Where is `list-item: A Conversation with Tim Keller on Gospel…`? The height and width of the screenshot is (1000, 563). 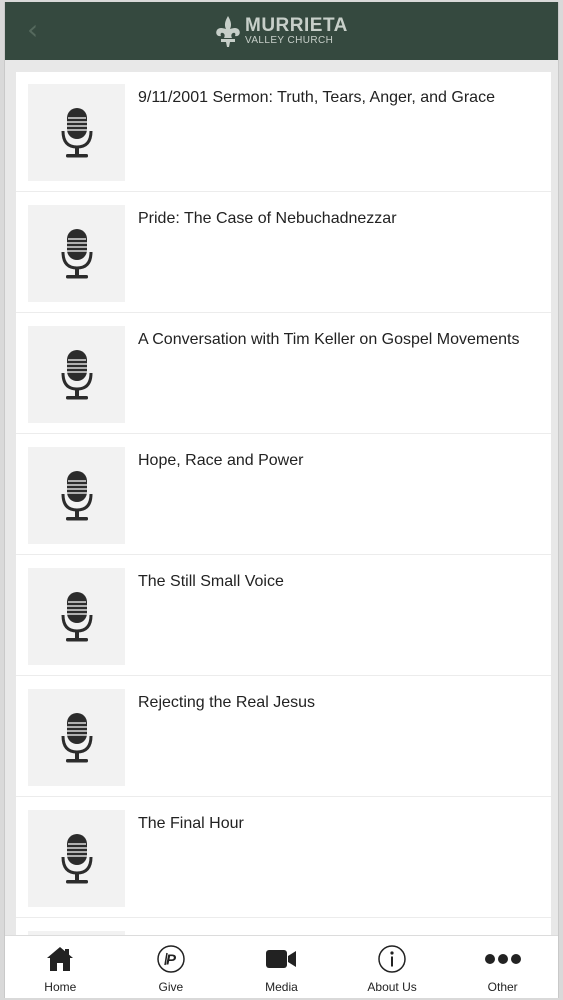 list-item: A Conversation with Tim Keller on Gospel… is located at coordinates (283, 374).